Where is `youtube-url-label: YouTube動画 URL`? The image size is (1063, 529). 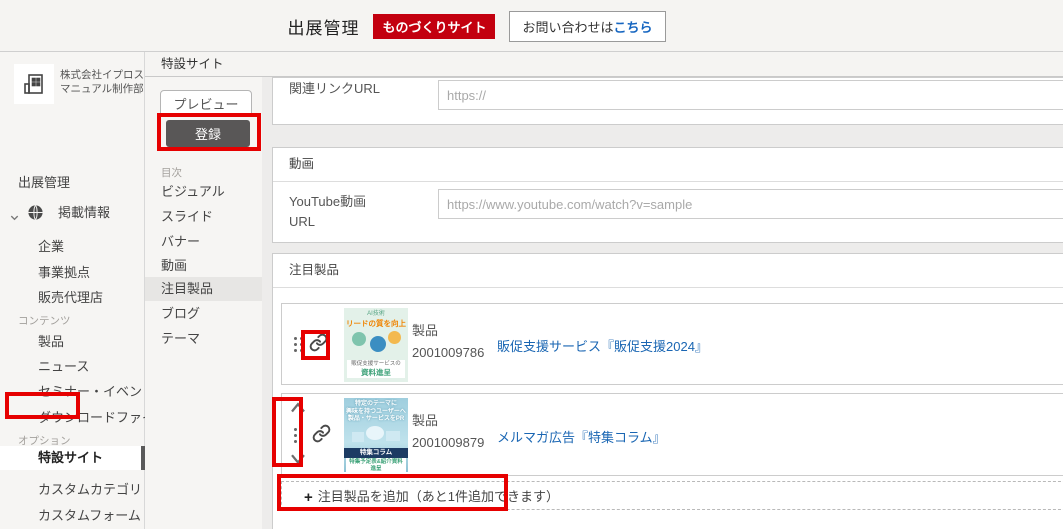
youtube-url-label: YouTube動画 URL is located at coordinates (328, 211).